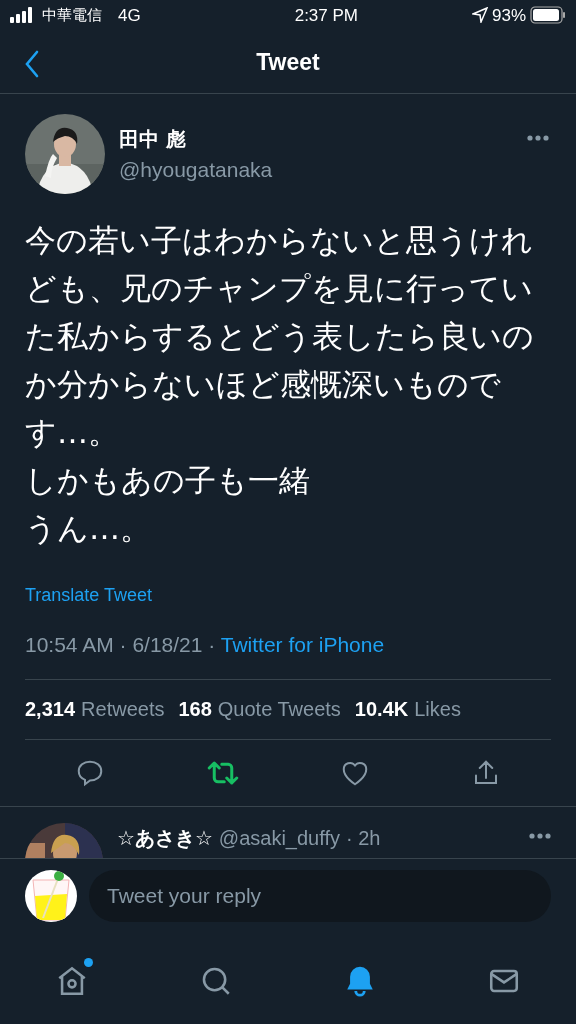  What do you see at coordinates (123, 710) in the screenshot?
I see `stat-label: Retweets` at bounding box center [123, 710].